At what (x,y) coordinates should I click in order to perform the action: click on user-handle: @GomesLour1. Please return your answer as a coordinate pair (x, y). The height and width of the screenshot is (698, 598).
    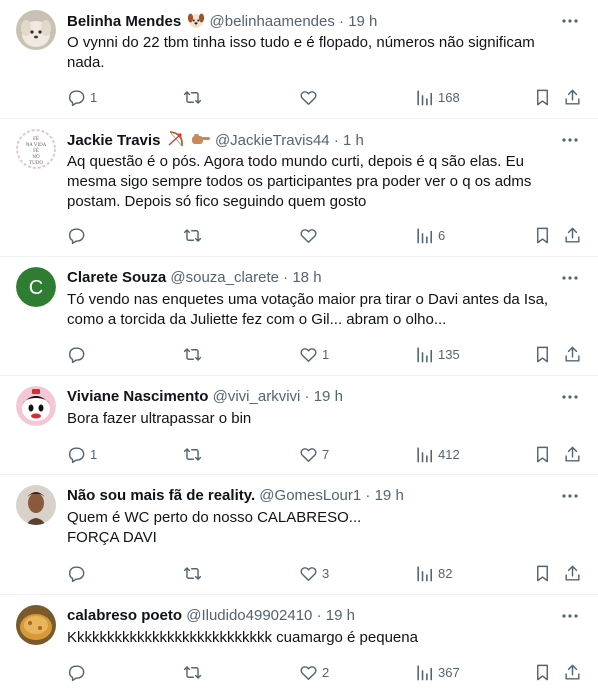
    Looking at the image, I should click on (310, 495).